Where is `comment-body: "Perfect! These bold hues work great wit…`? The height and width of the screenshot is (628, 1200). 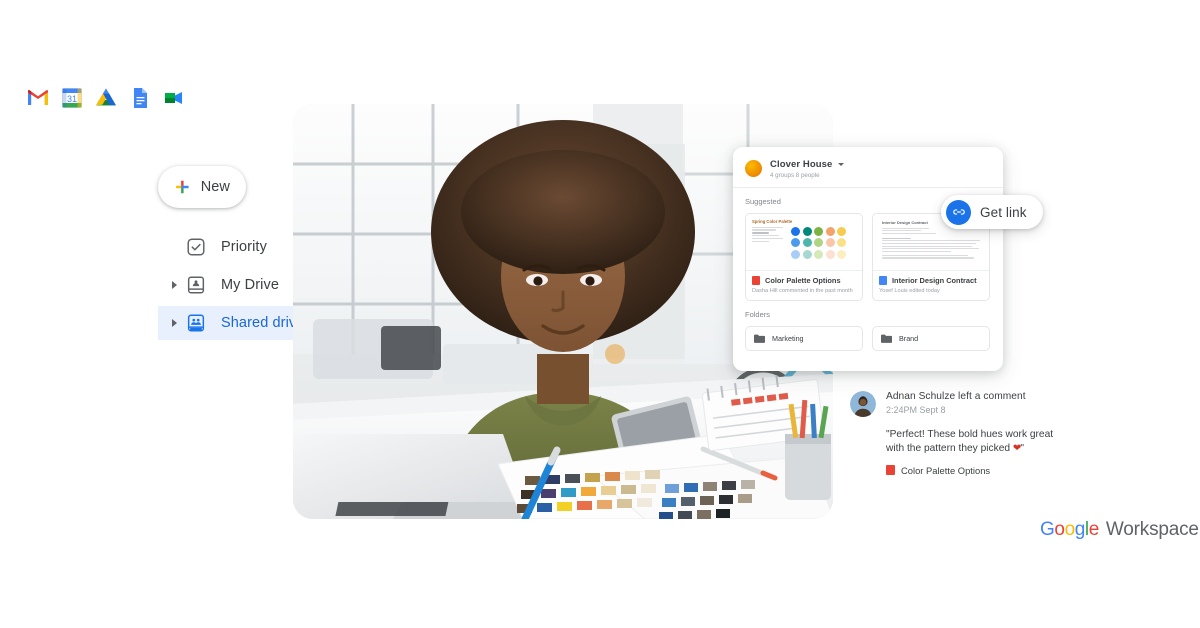
comment-body: "Perfect! These bold hues work great wit… is located at coordinates (975, 454).